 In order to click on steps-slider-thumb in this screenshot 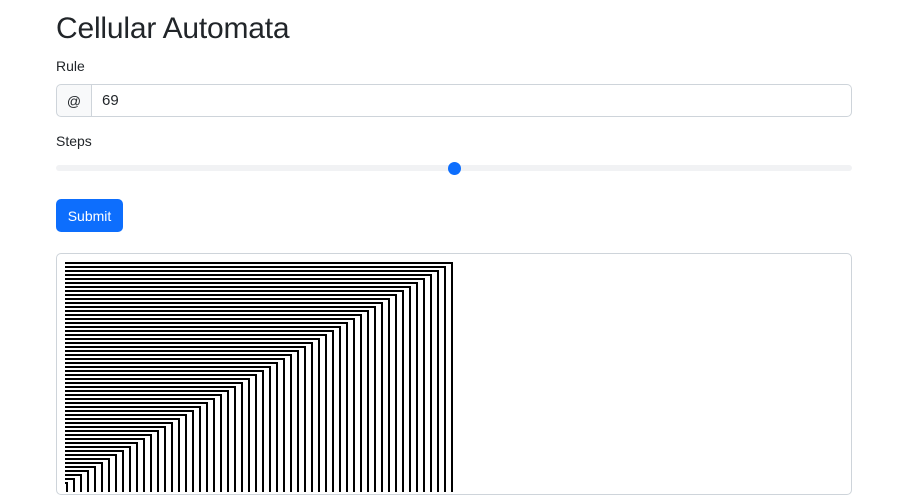, I will do `click(454, 168)`.